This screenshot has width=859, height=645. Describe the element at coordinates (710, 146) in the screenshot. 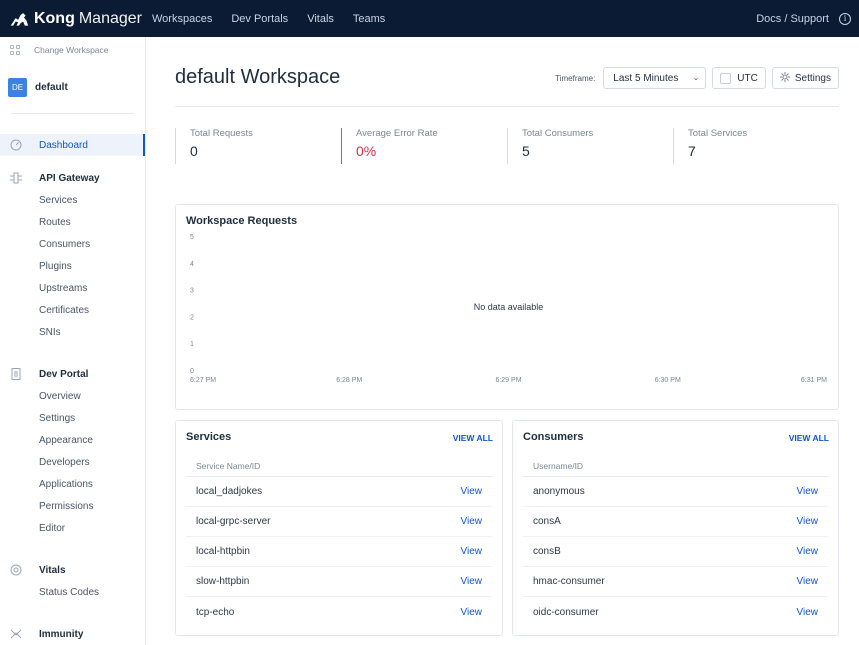

I see `stat-total-services: Total Services 7` at that location.